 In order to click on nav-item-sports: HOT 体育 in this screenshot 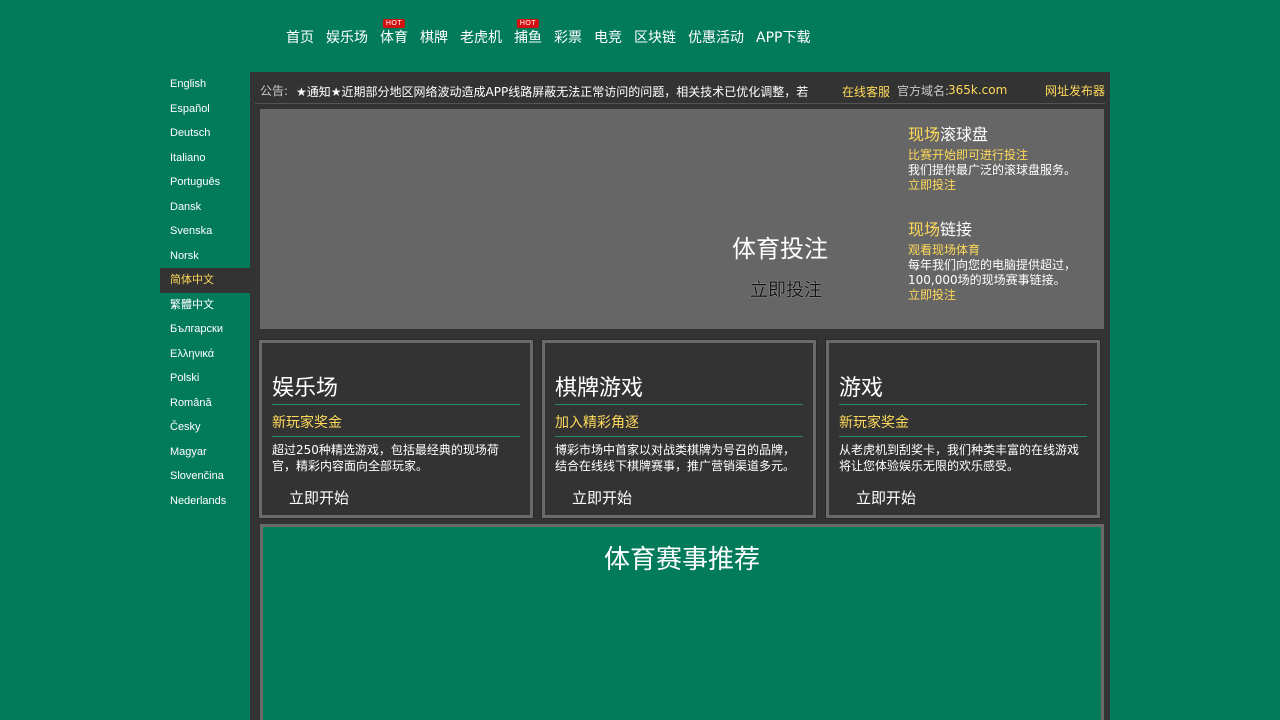, I will do `click(394, 33)`.